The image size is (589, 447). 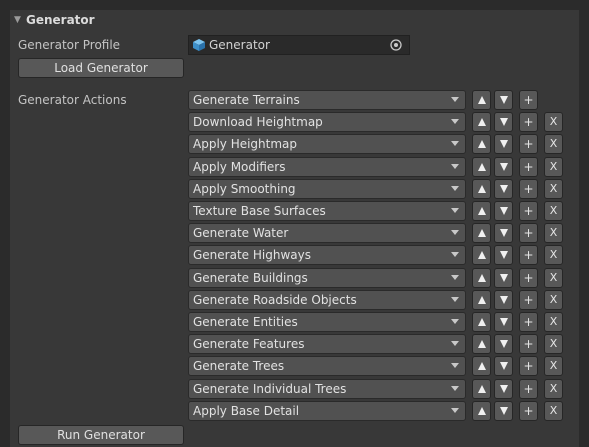 What do you see at coordinates (327, 278) in the screenshot?
I see `action-dropdown: Generate Buildings` at bounding box center [327, 278].